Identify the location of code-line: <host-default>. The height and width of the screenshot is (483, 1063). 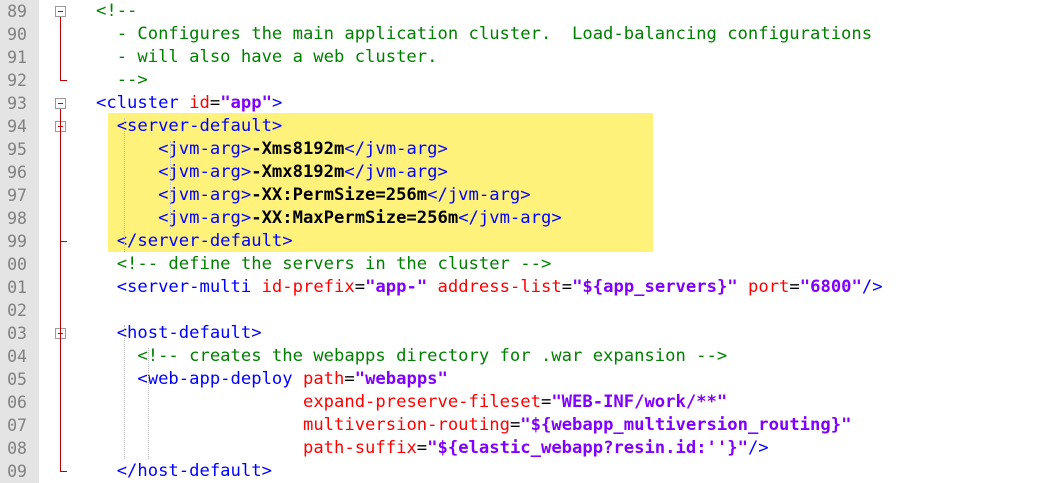
(179, 333).